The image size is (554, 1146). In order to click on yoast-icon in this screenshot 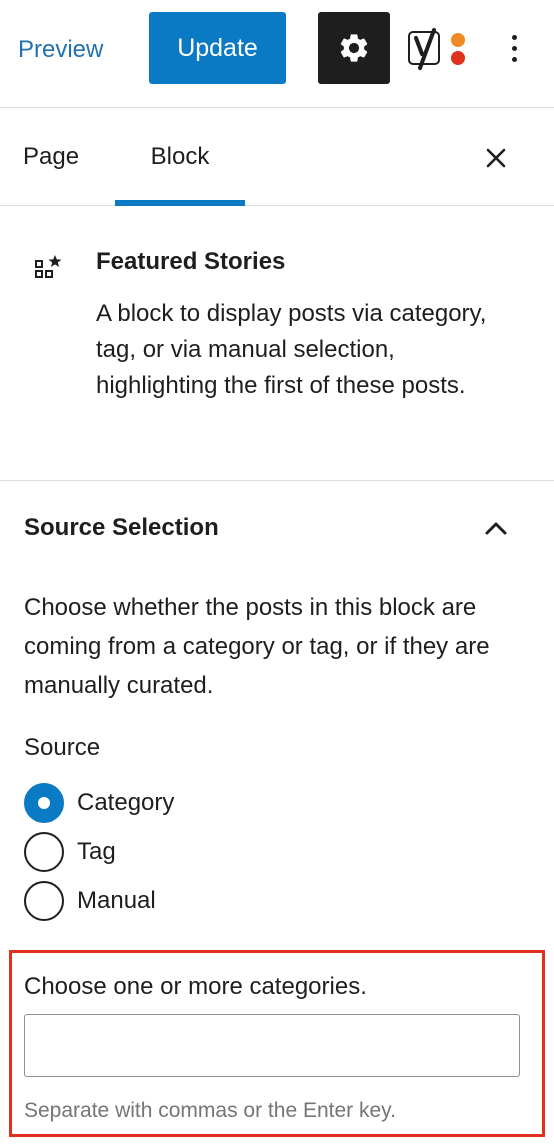, I will do `click(436, 49)`.